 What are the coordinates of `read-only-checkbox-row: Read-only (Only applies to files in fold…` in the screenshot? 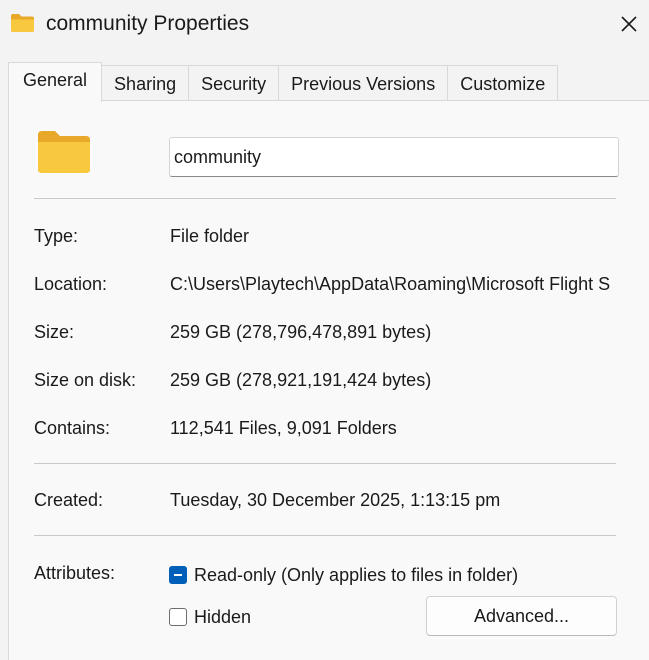 It's located at (343, 575).